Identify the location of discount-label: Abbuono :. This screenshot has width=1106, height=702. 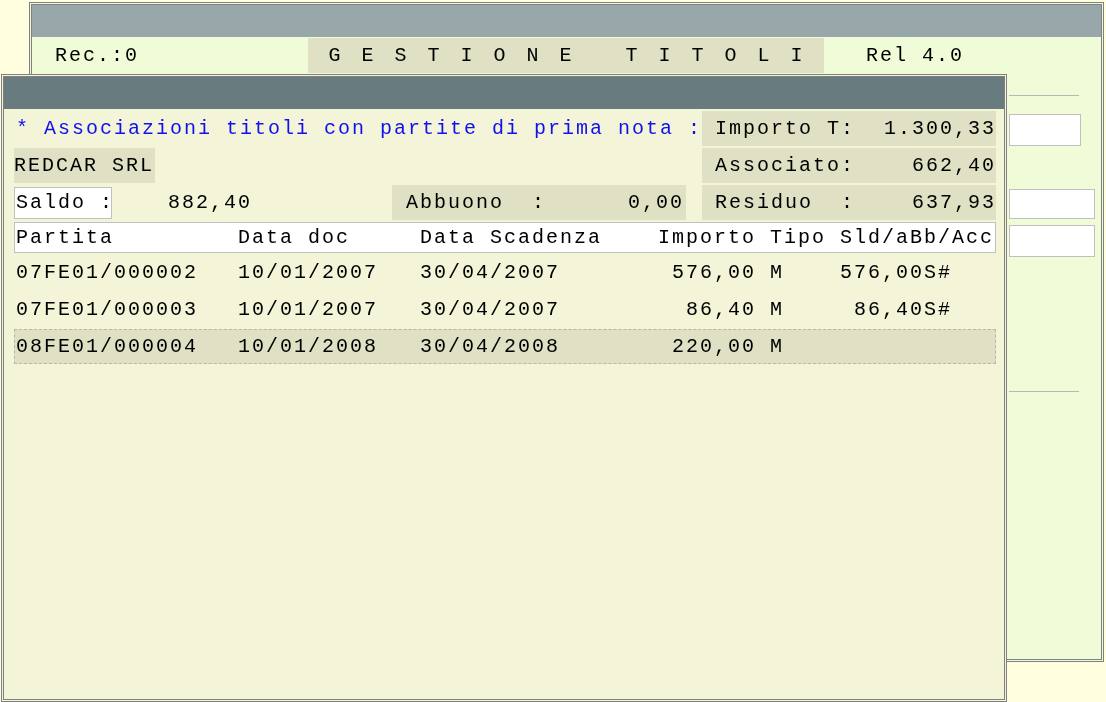
(476, 202).